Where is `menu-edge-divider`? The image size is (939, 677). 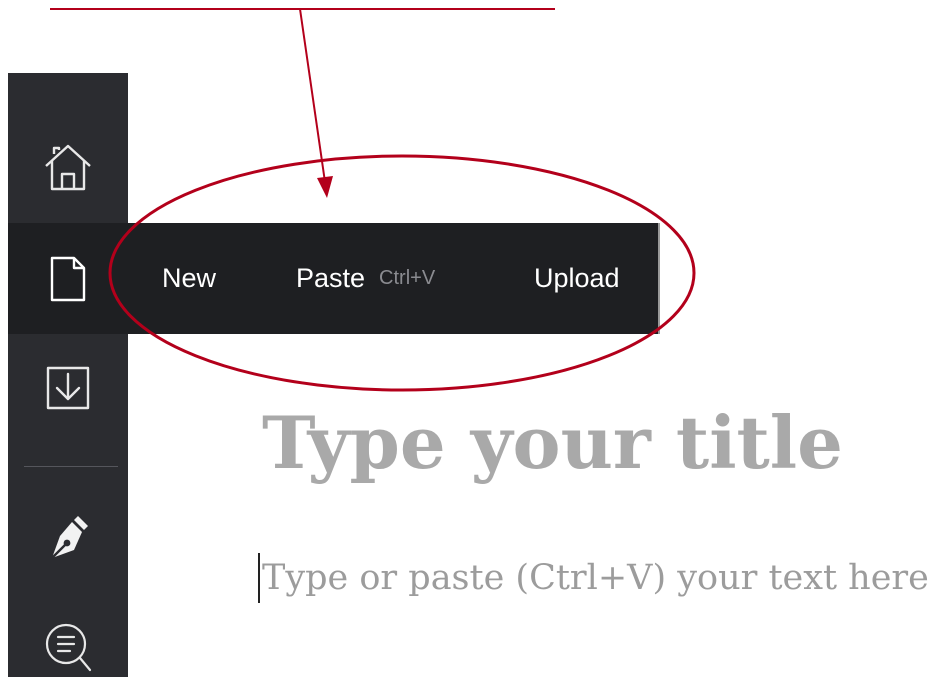 menu-edge-divider is located at coordinates (659, 278).